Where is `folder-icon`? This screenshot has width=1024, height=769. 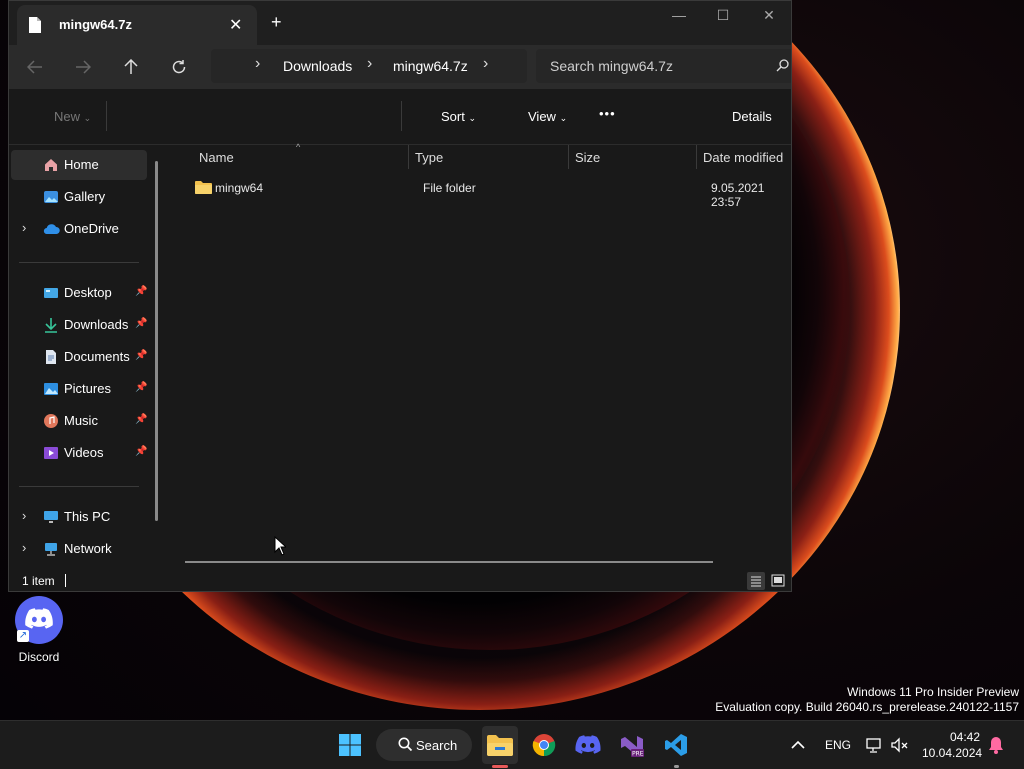 folder-icon is located at coordinates (203, 188).